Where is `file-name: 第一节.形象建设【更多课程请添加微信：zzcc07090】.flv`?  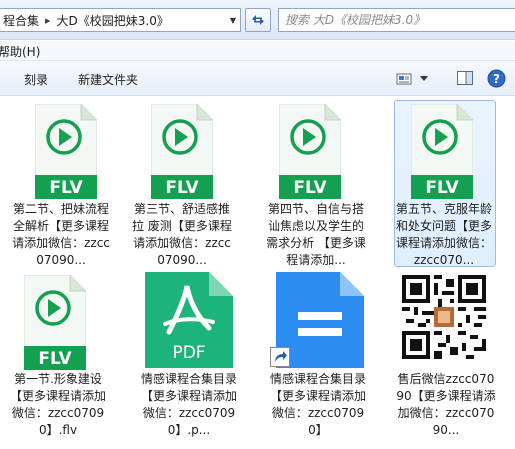
file-name: 第一节.形象建设【更多课程请添加微信：zzcc07090】.flv is located at coordinates (58, 404).